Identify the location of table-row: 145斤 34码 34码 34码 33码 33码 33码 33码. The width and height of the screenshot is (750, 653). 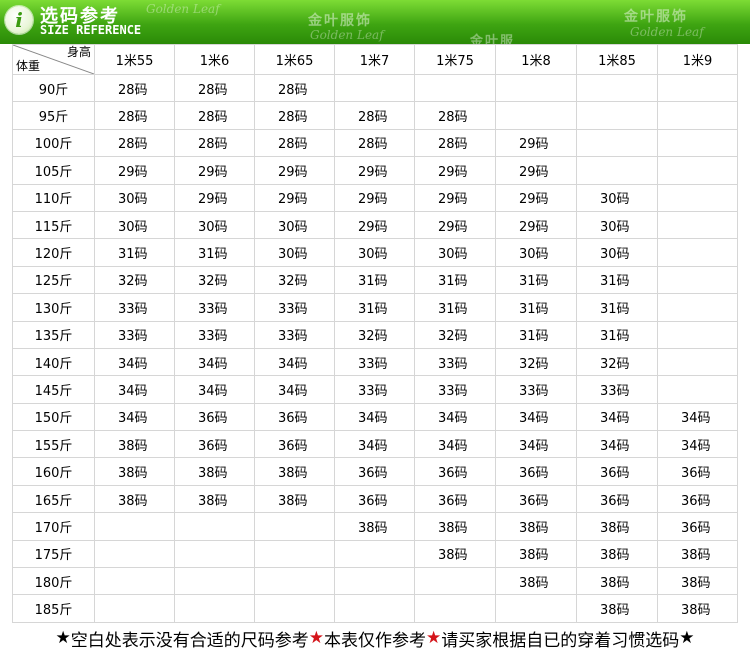
(375, 389).